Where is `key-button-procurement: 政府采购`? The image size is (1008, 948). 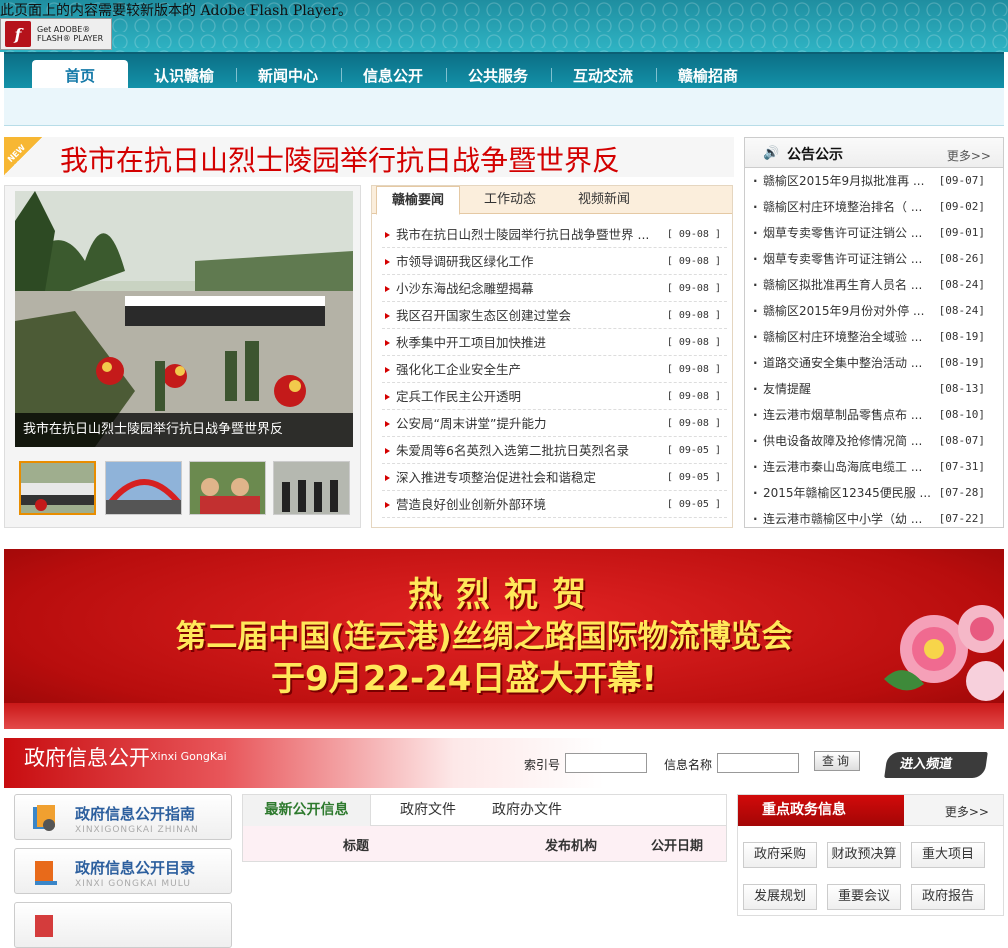 key-button-procurement: 政府采购 is located at coordinates (780, 855).